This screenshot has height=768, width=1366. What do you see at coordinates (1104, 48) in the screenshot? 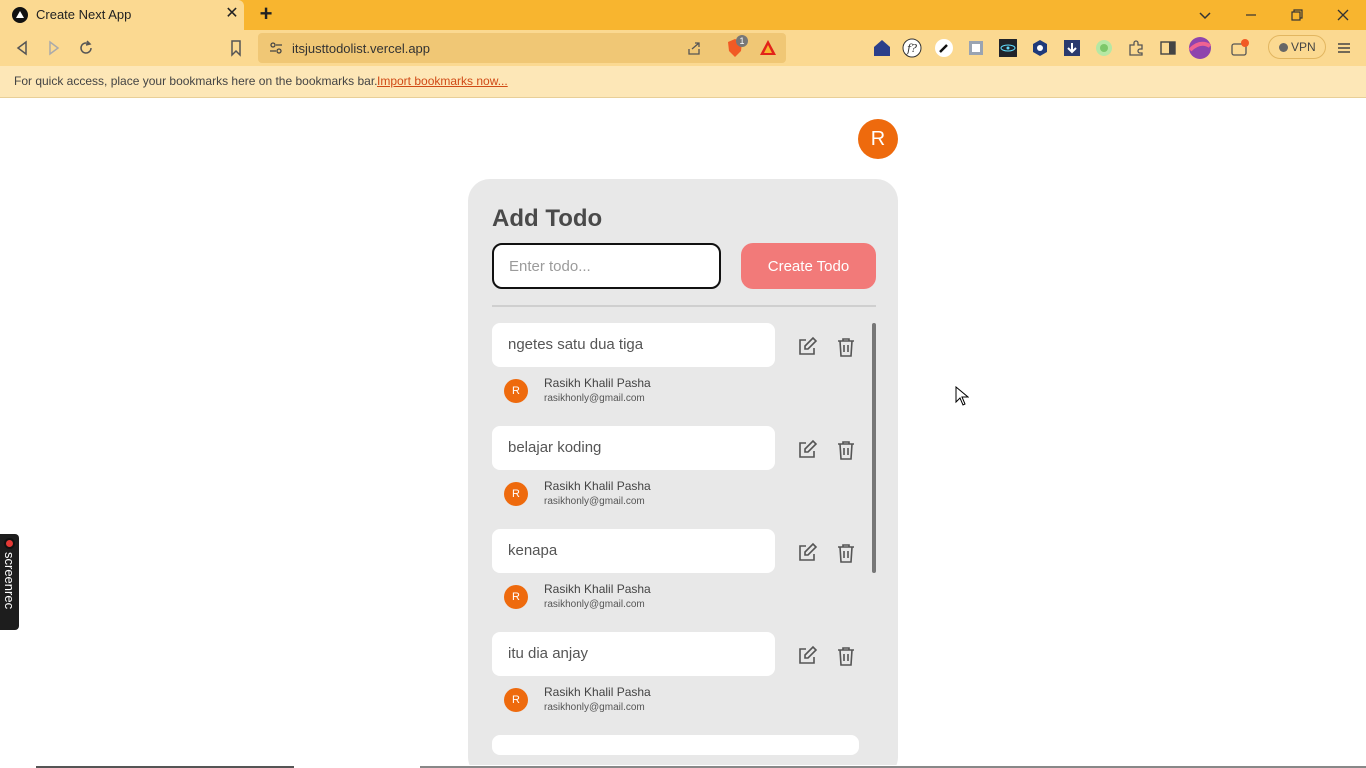
I see `extension-green-circle-icon` at bounding box center [1104, 48].